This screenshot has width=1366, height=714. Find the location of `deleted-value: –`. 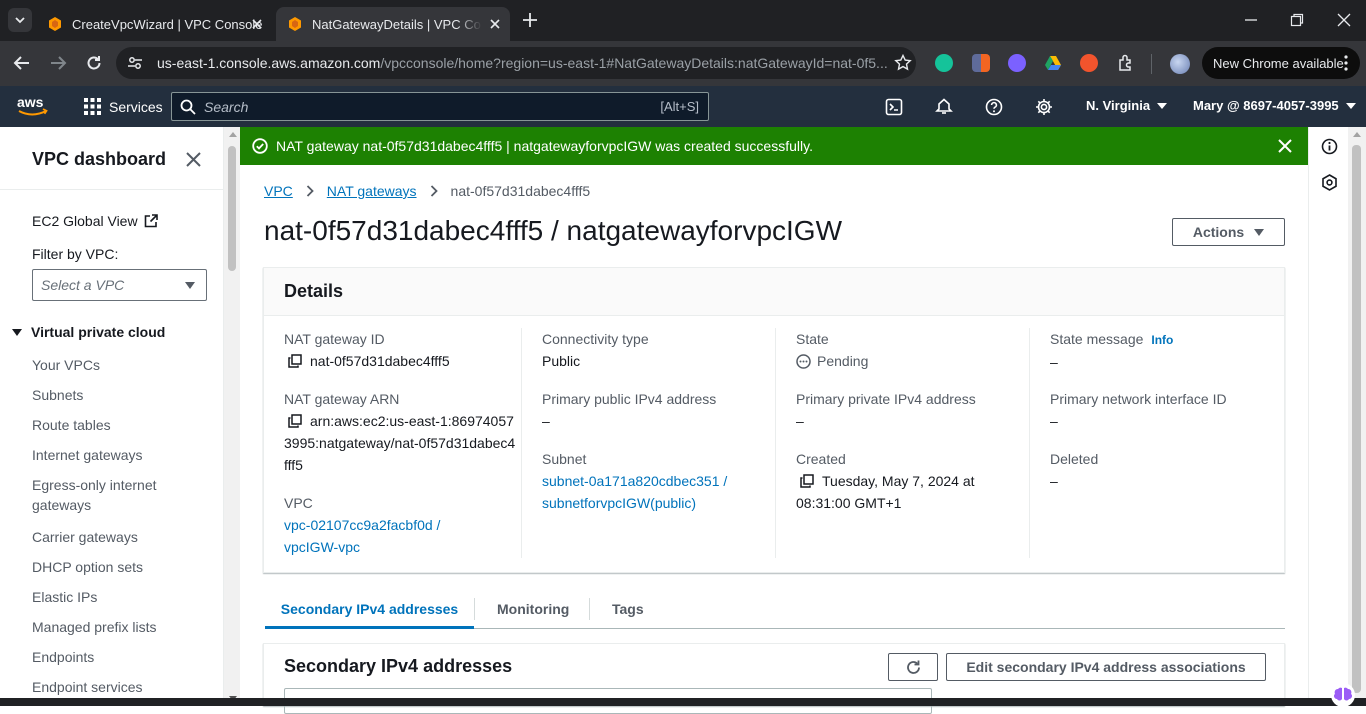

deleted-value: – is located at coordinates (1054, 481).